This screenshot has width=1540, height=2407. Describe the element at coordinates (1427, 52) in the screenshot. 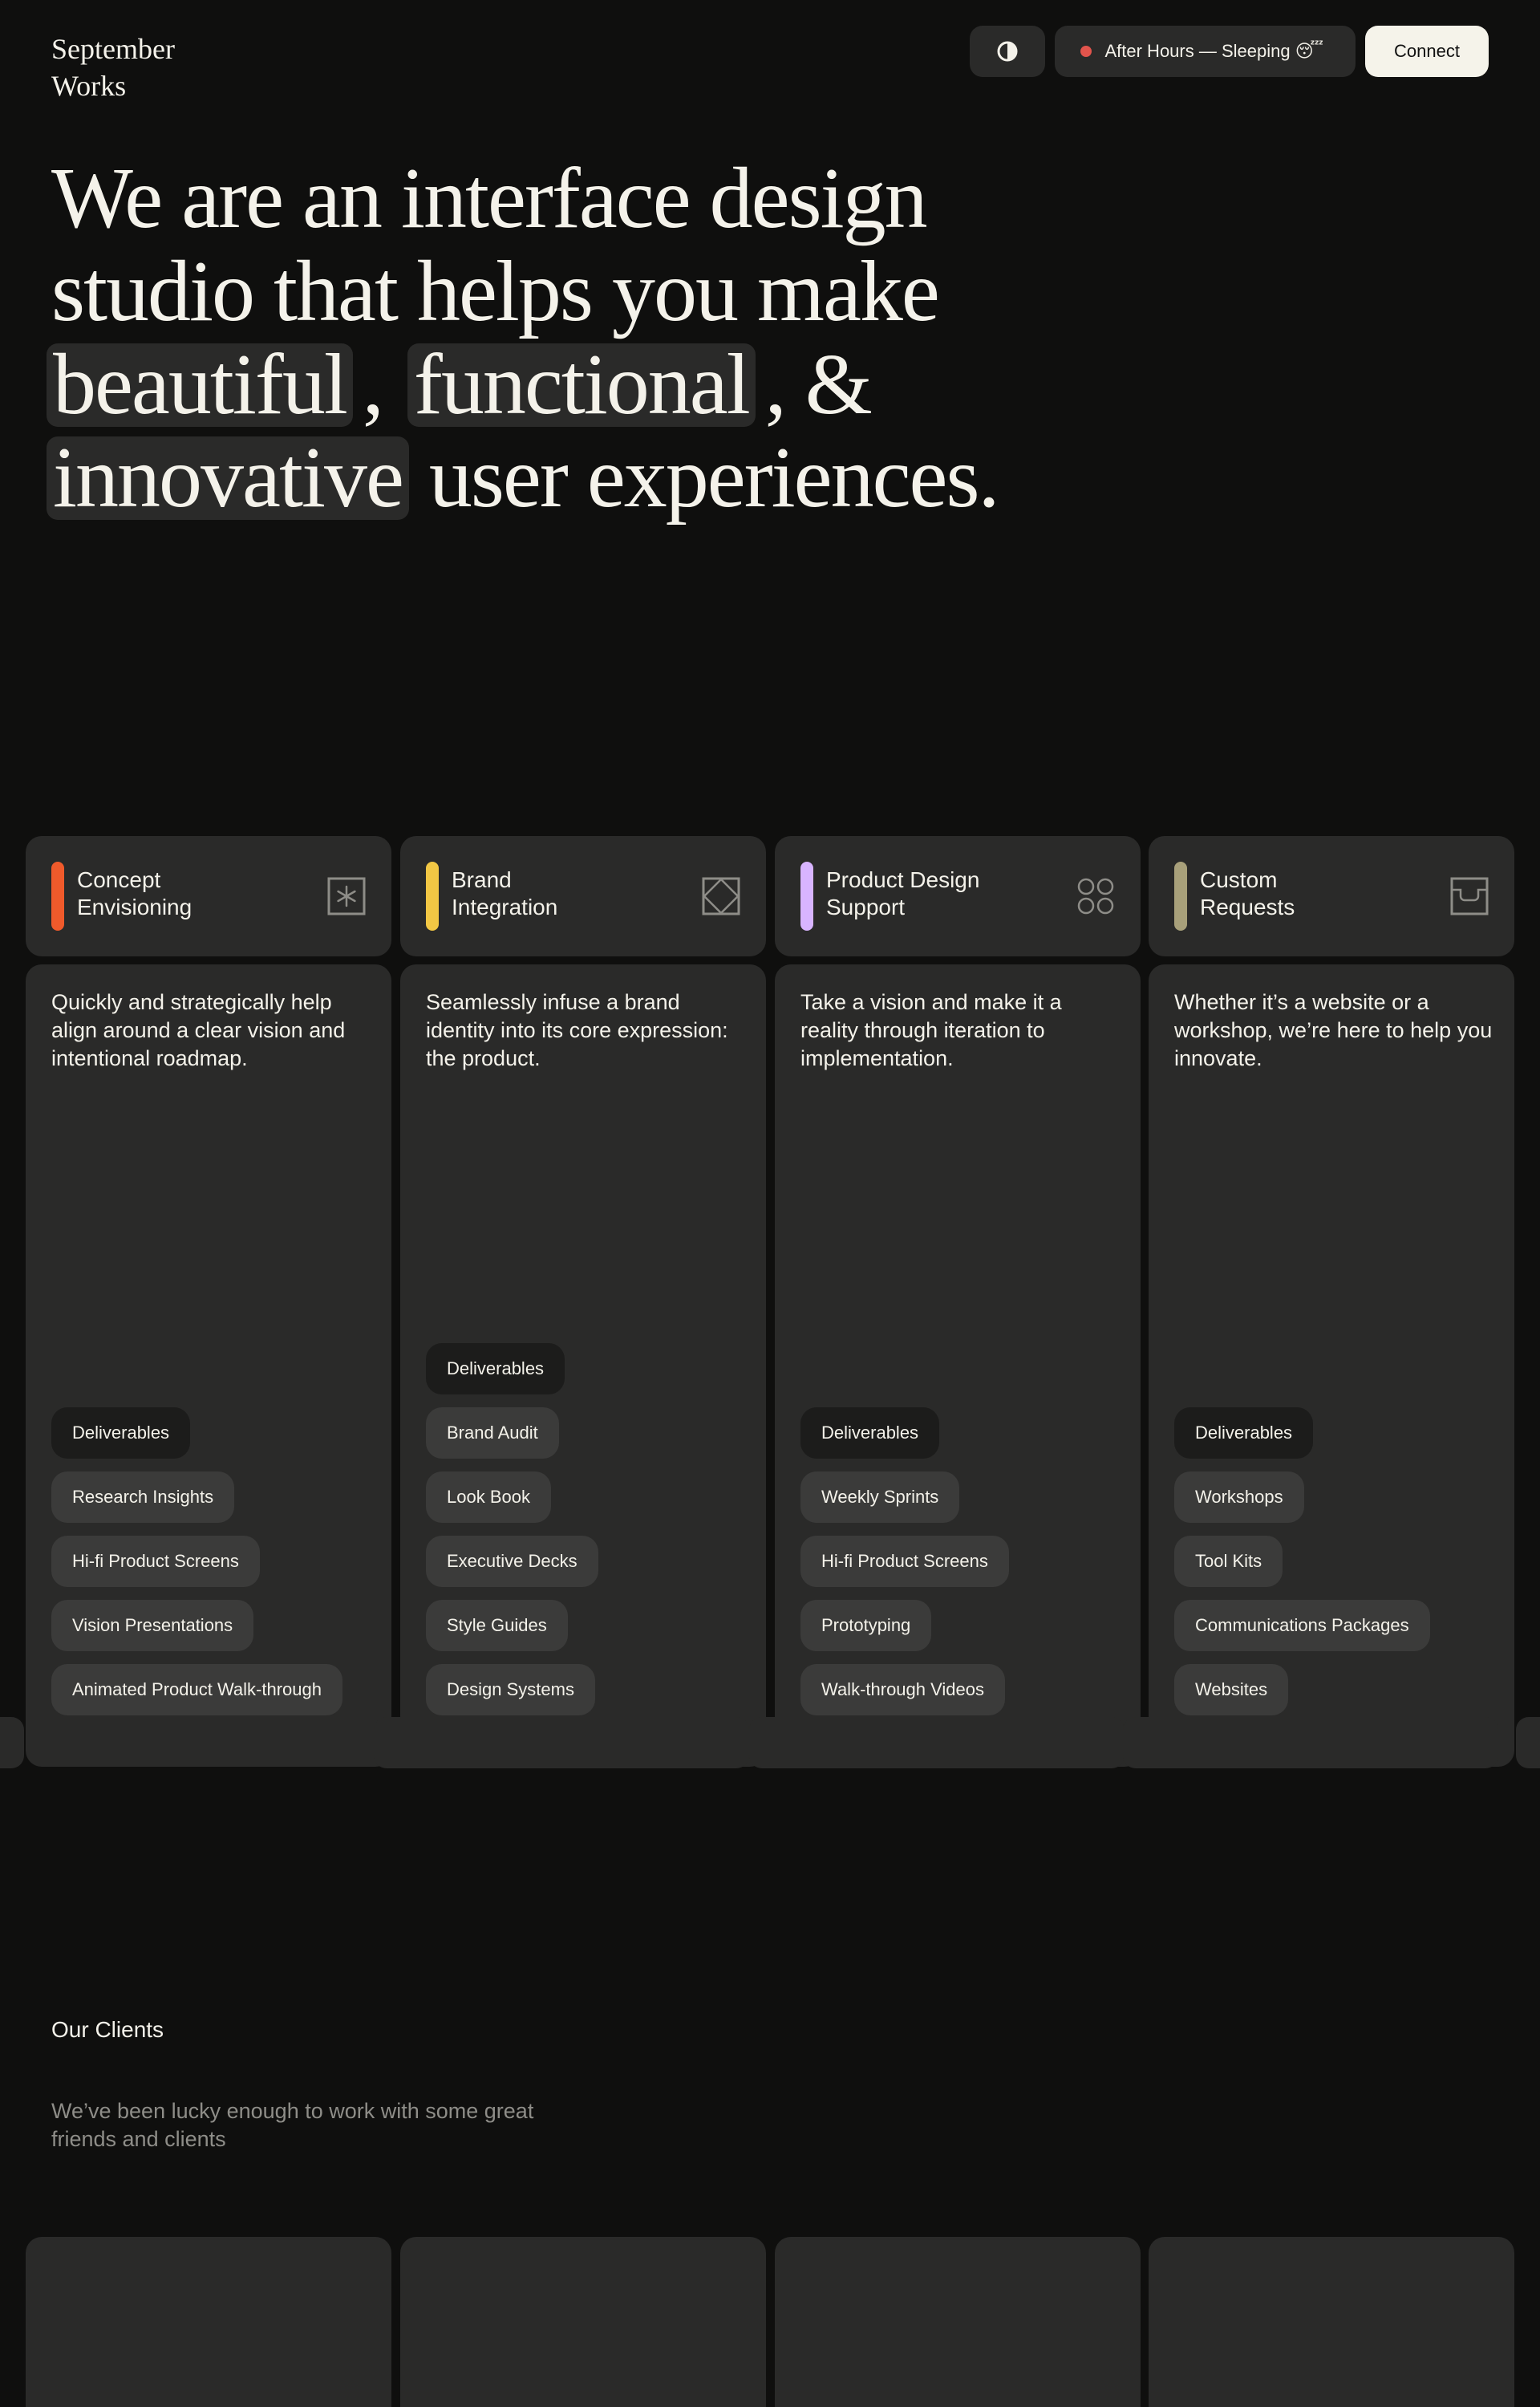

I see `connect-button: Connect` at that location.